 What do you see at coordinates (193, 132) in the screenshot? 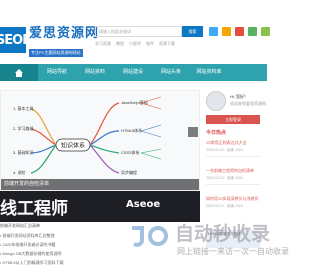
I see `carousel-next-button` at bounding box center [193, 132].